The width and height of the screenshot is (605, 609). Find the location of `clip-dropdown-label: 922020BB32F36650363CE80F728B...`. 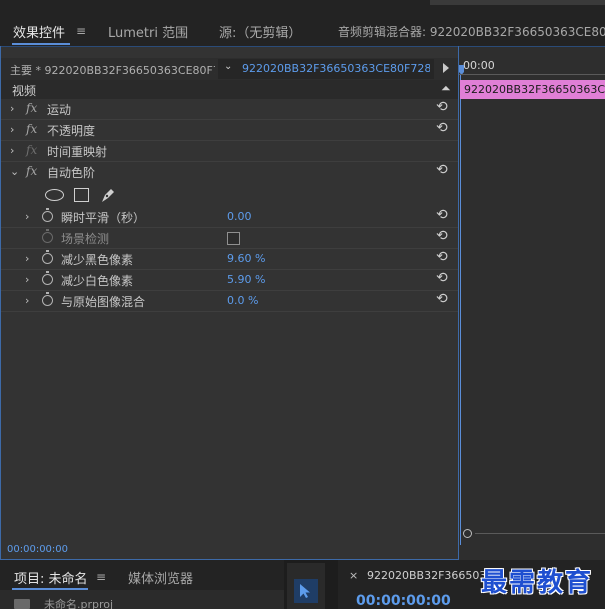

clip-dropdown-label: 922020BB32F36650363CE80F728B... is located at coordinates (336, 68).